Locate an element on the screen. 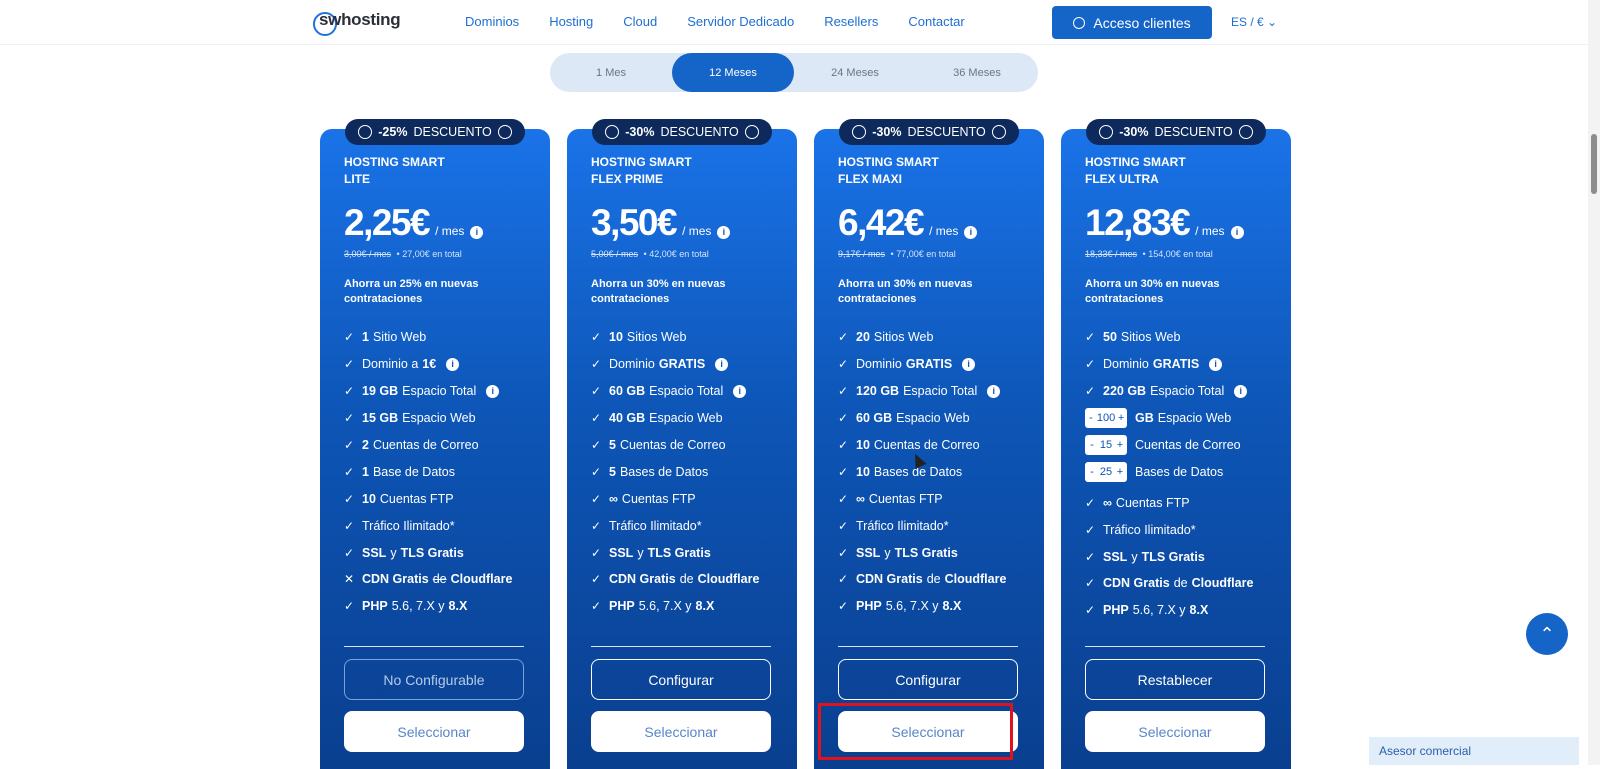  nav-resellers: Resellers is located at coordinates (851, 21).